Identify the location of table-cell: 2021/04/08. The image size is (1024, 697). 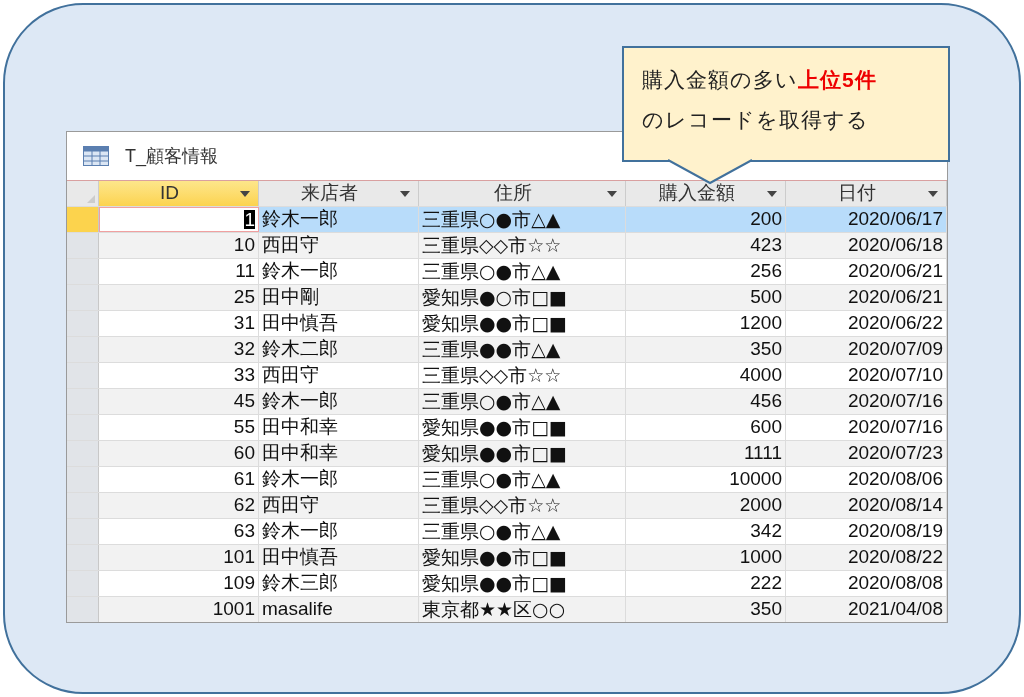
(866, 609).